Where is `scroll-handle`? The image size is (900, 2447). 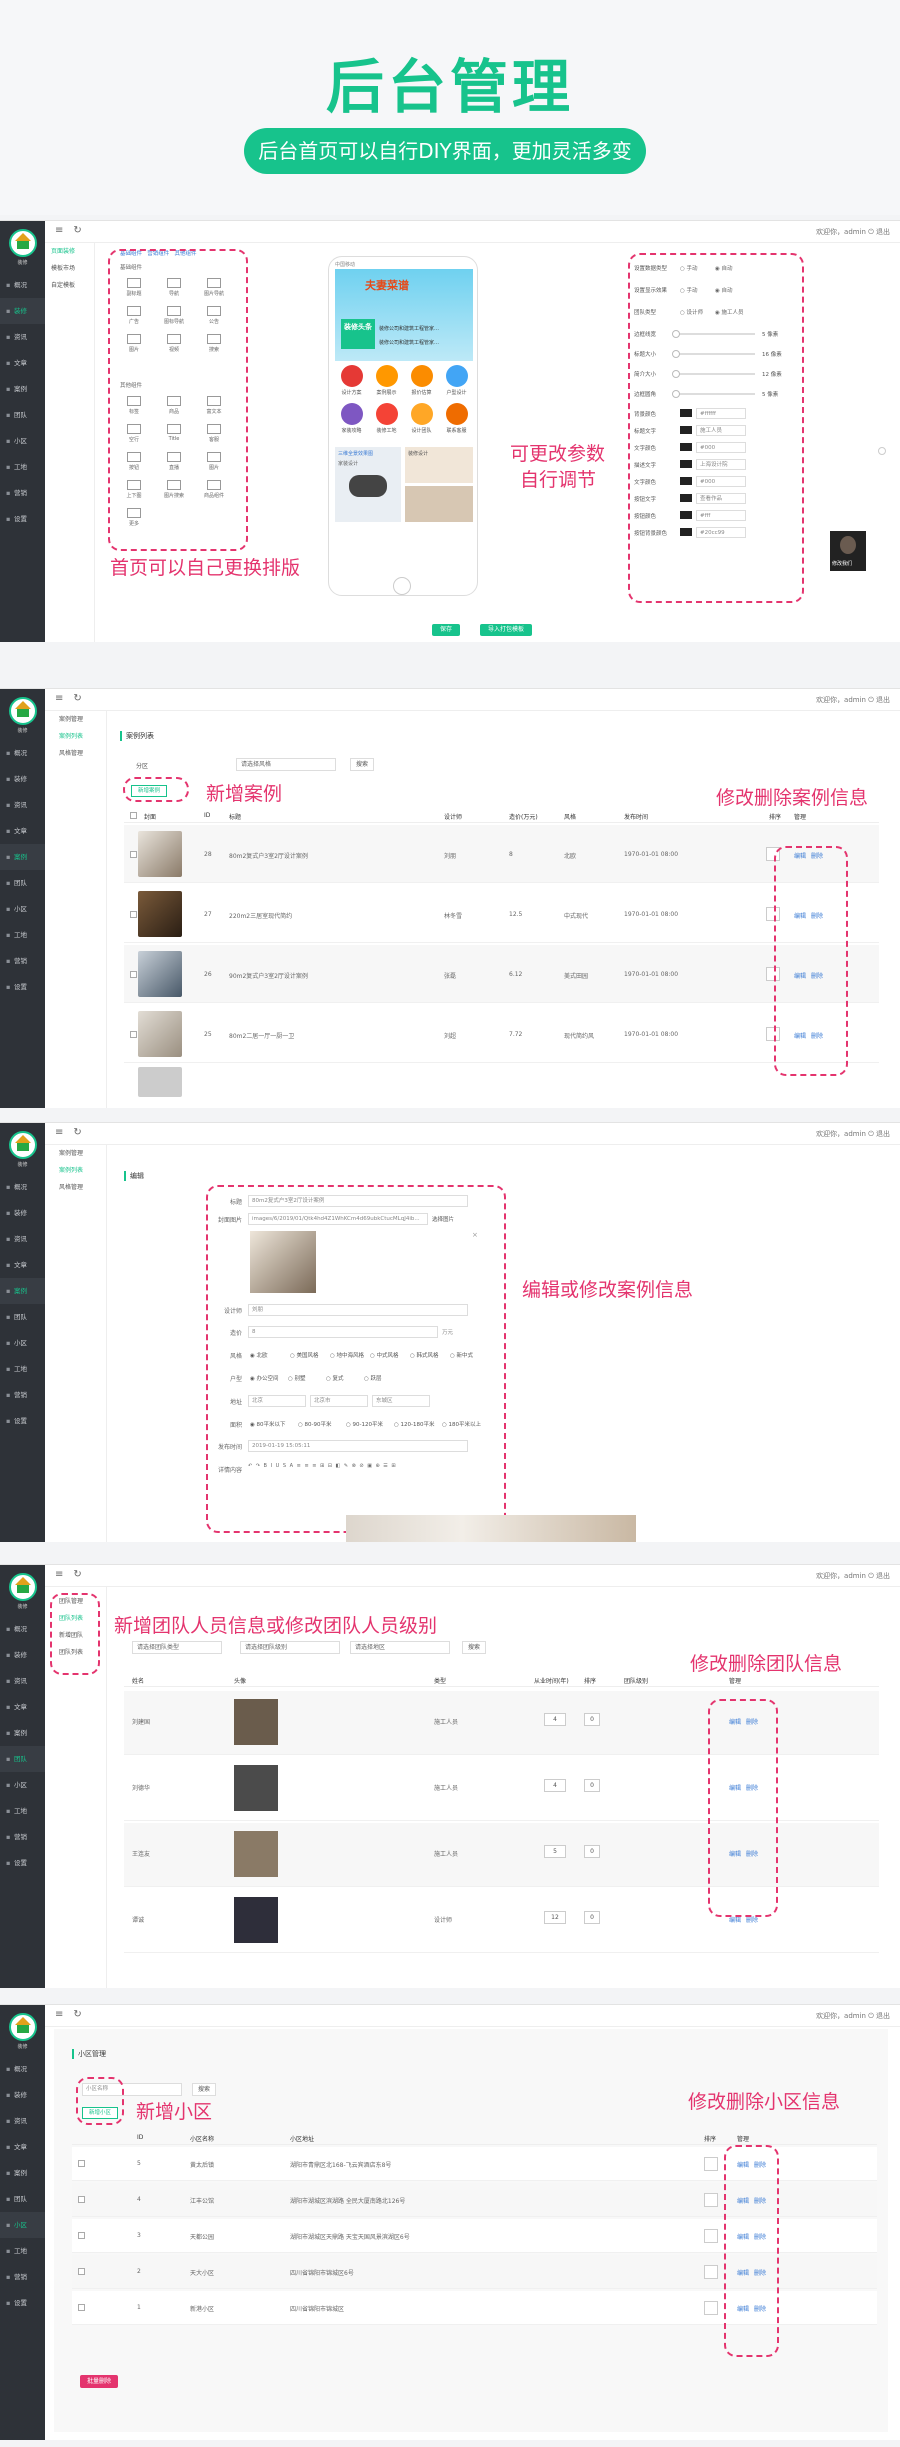 scroll-handle is located at coordinates (882, 451).